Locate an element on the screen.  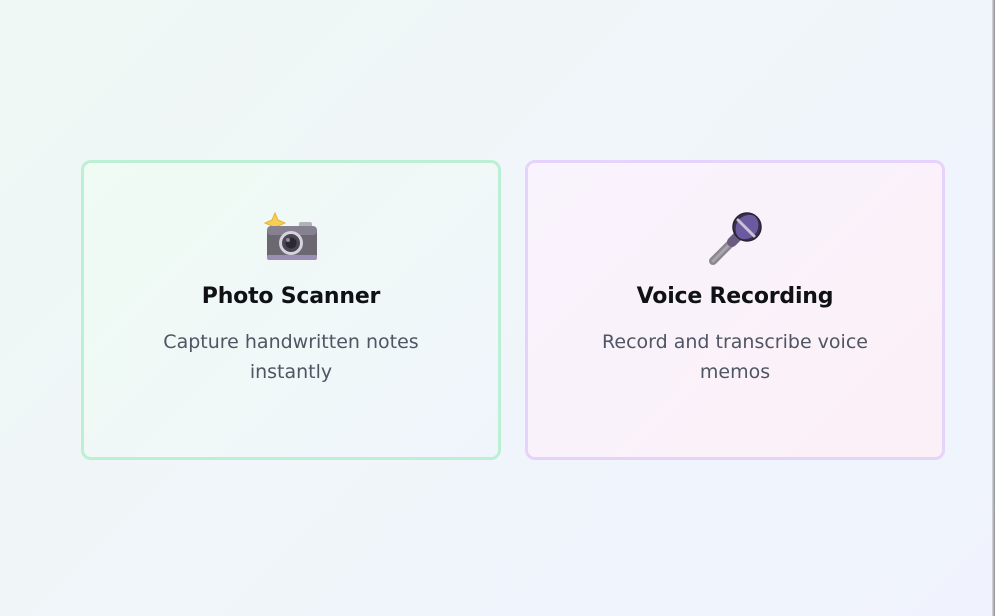
microphone-icon is located at coordinates (735, 238).